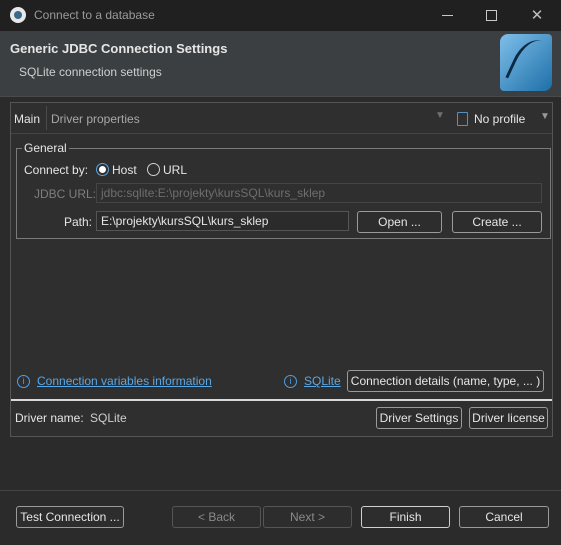 The width and height of the screenshot is (561, 545). I want to click on tab-row: Main Driver properties ▼ No profile ▼, so click(281, 118).